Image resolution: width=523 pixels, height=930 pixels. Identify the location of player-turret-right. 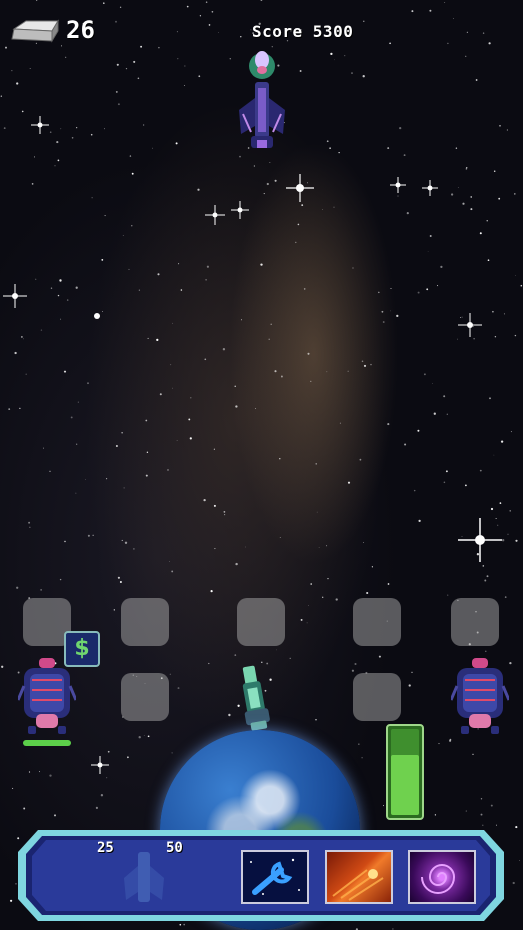
(480, 697).